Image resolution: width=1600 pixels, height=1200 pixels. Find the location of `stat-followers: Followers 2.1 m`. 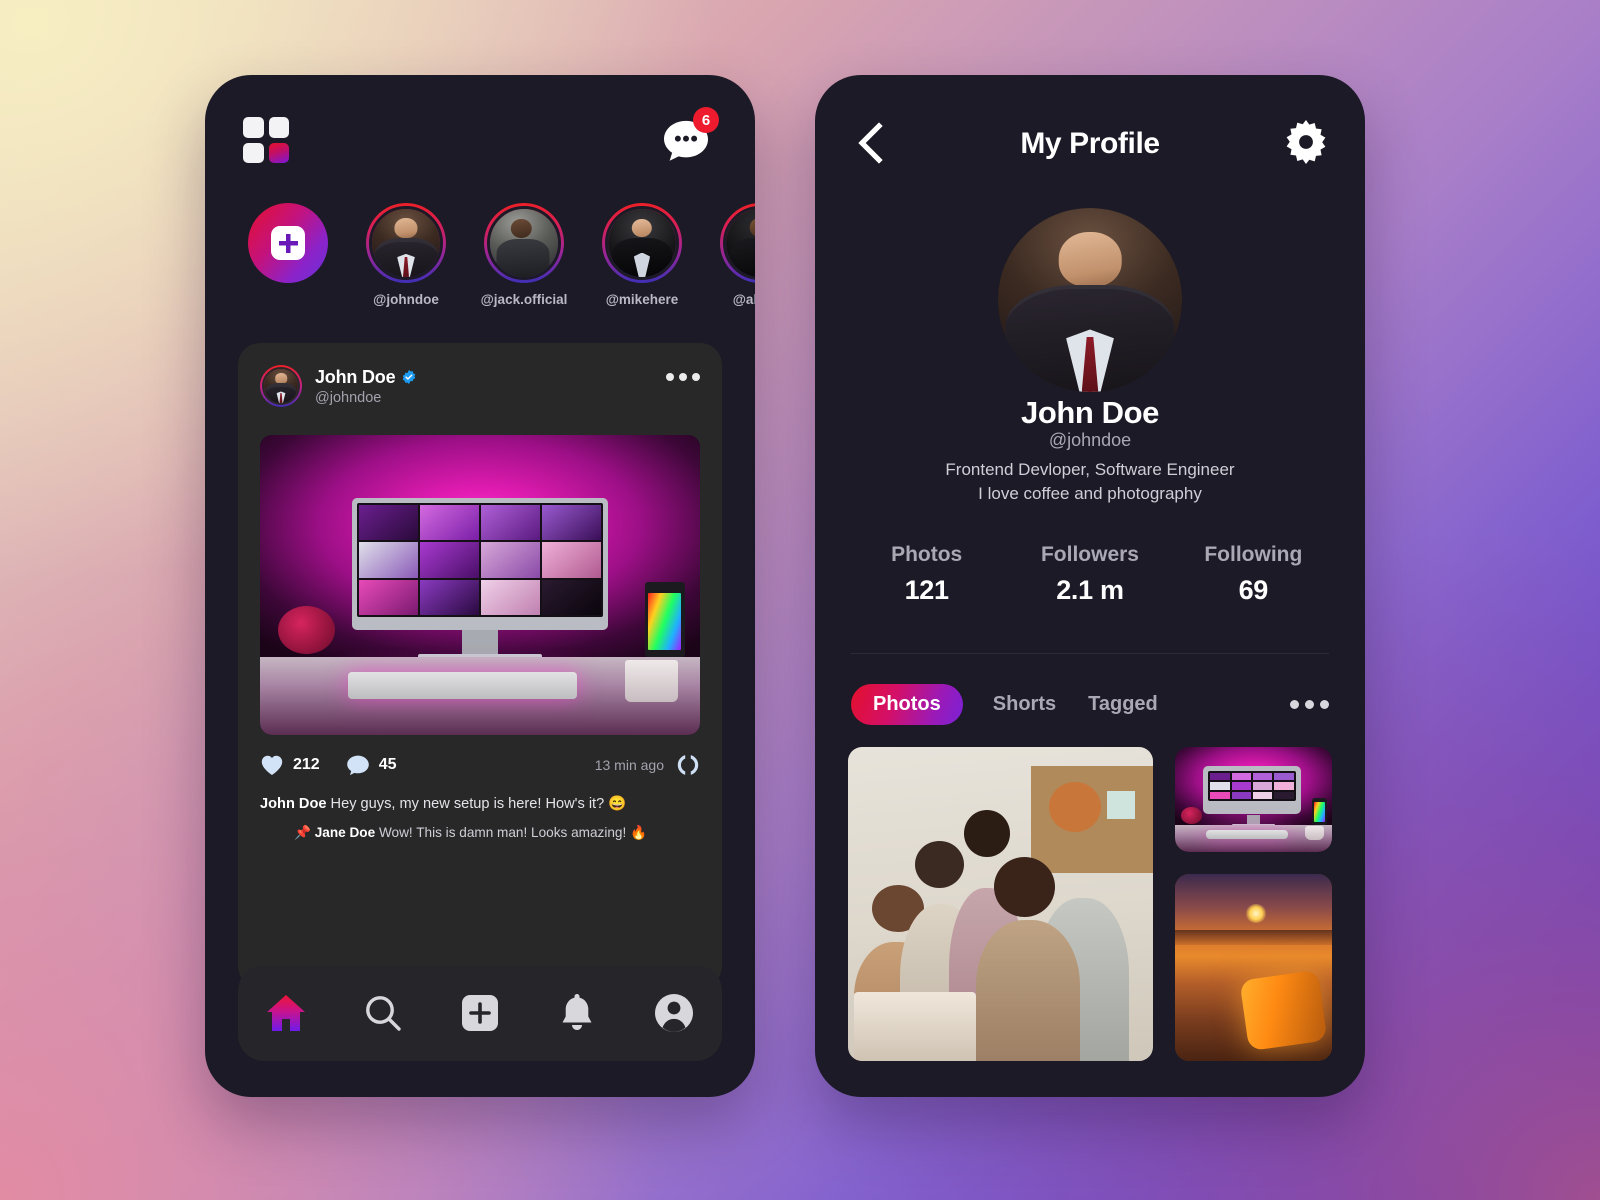

stat-followers: Followers 2.1 m is located at coordinates (1089, 574).